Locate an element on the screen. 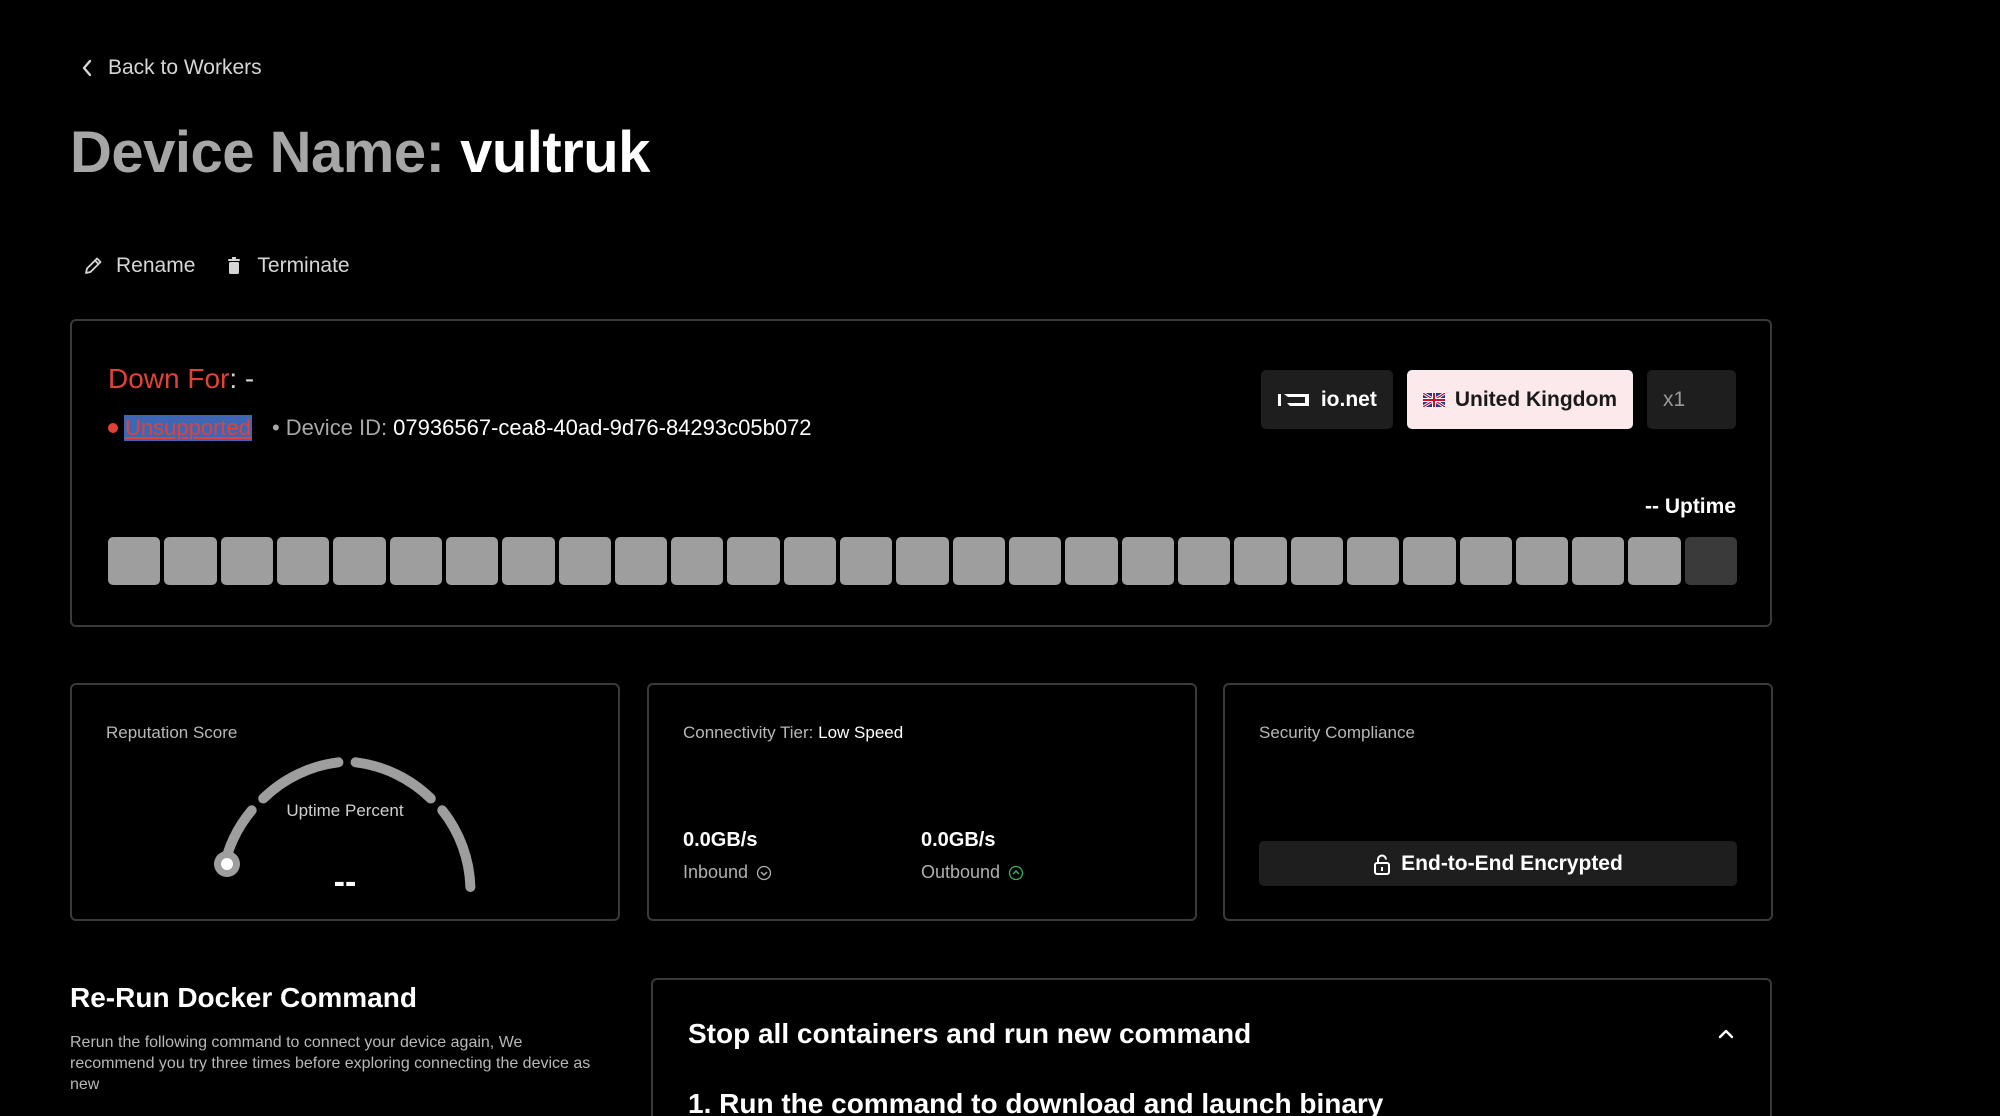 This screenshot has width=2000, height=1116. status-badge: Unsupported is located at coordinates (188, 428).